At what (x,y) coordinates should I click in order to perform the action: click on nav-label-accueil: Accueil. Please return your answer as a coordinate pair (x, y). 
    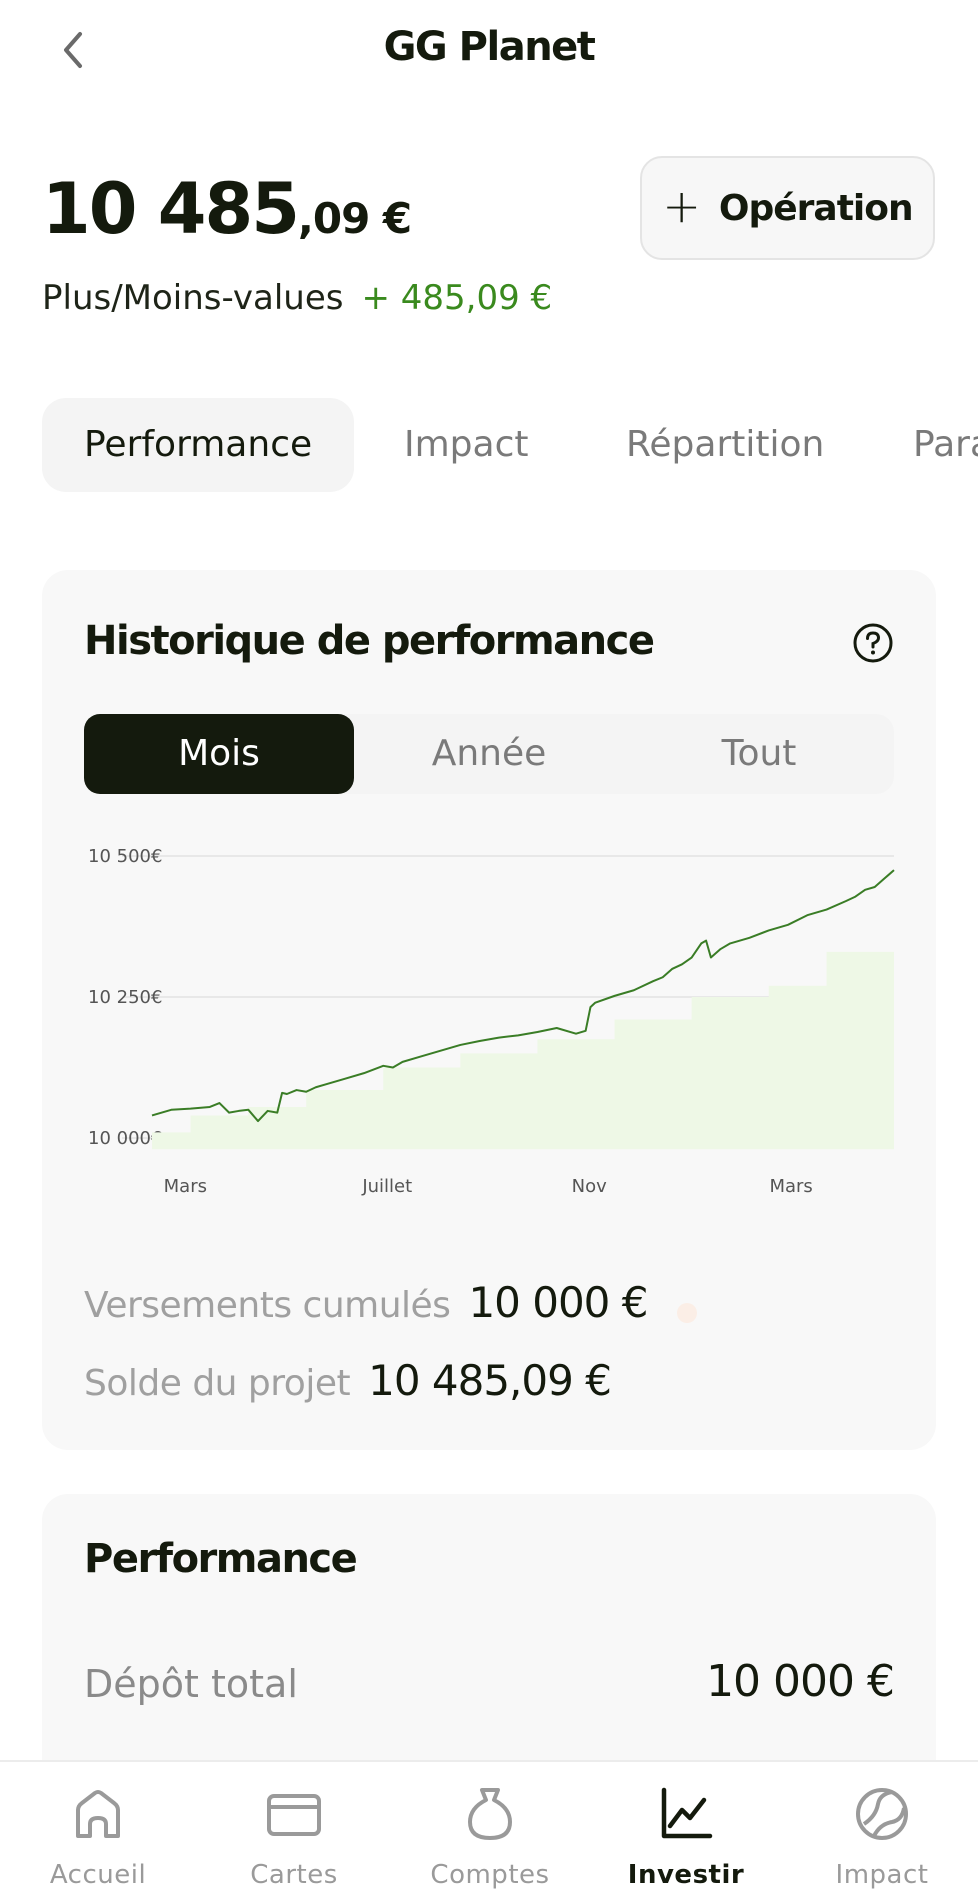
    Looking at the image, I should click on (98, 1875).